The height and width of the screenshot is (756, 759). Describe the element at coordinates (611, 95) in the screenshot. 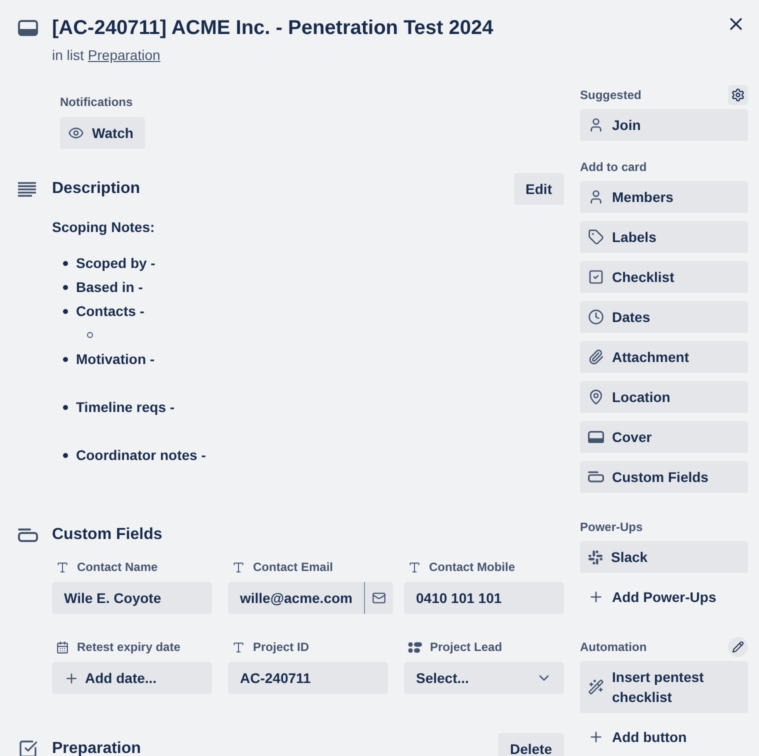

I see `sidebar-heading: Suggested` at that location.